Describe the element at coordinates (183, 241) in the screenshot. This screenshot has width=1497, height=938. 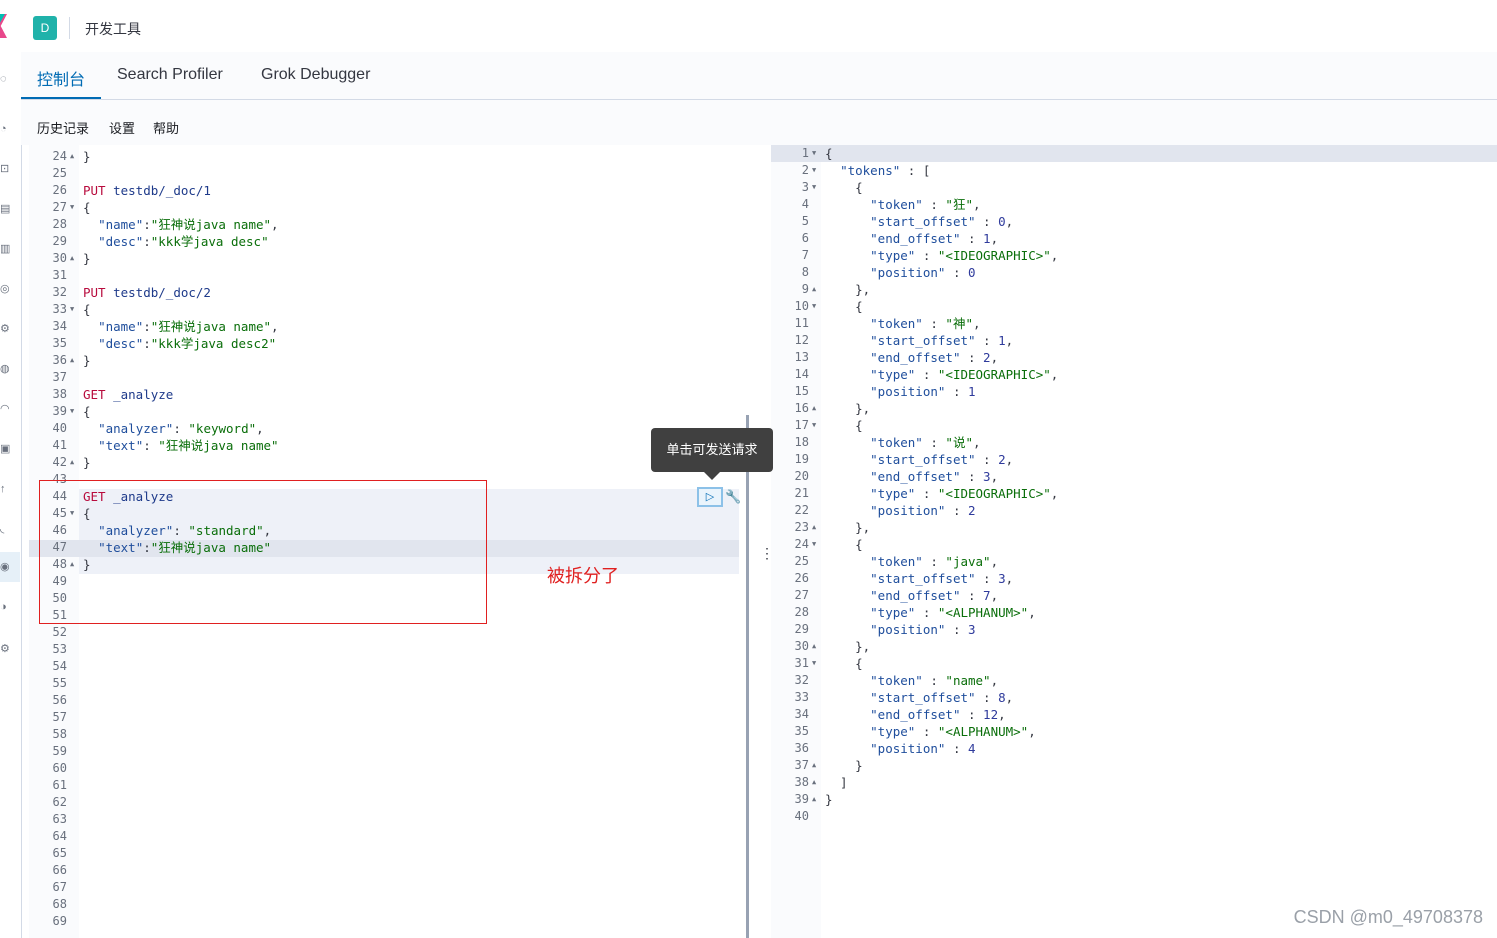
I see `code-line: "desc":"kkk学java desc"` at that location.